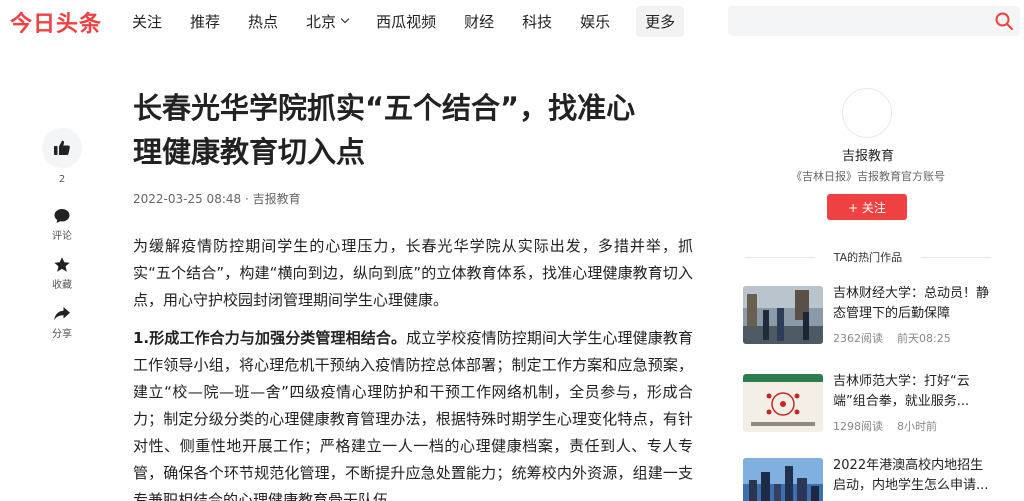  What do you see at coordinates (249, 152) in the screenshot?
I see `article-title-line2: 理健康教育切入点` at bounding box center [249, 152].